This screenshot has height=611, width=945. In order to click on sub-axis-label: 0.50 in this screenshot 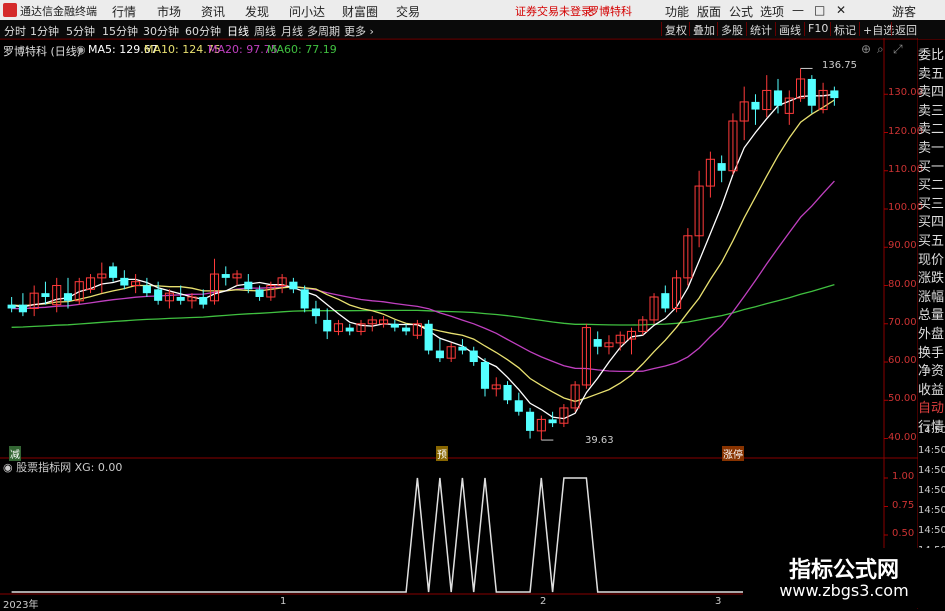, I will do `click(903, 533)`.